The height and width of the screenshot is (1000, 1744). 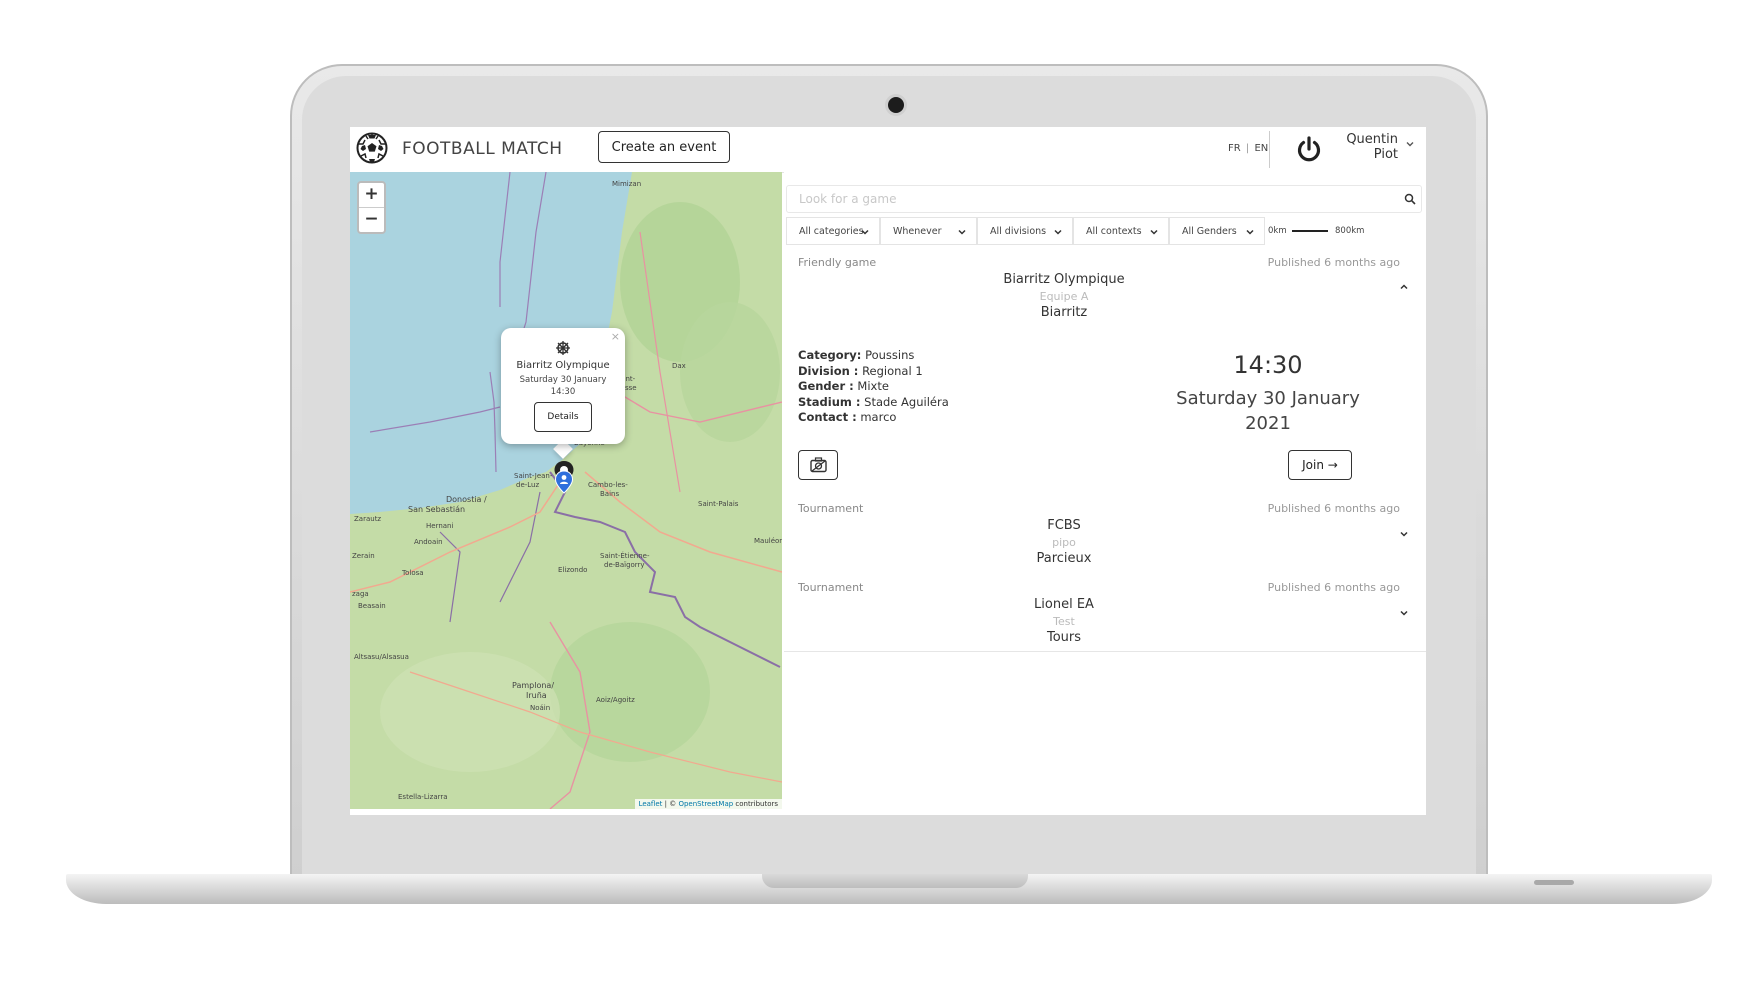 I want to click on popup-close-icon: ×, so click(x=615, y=336).